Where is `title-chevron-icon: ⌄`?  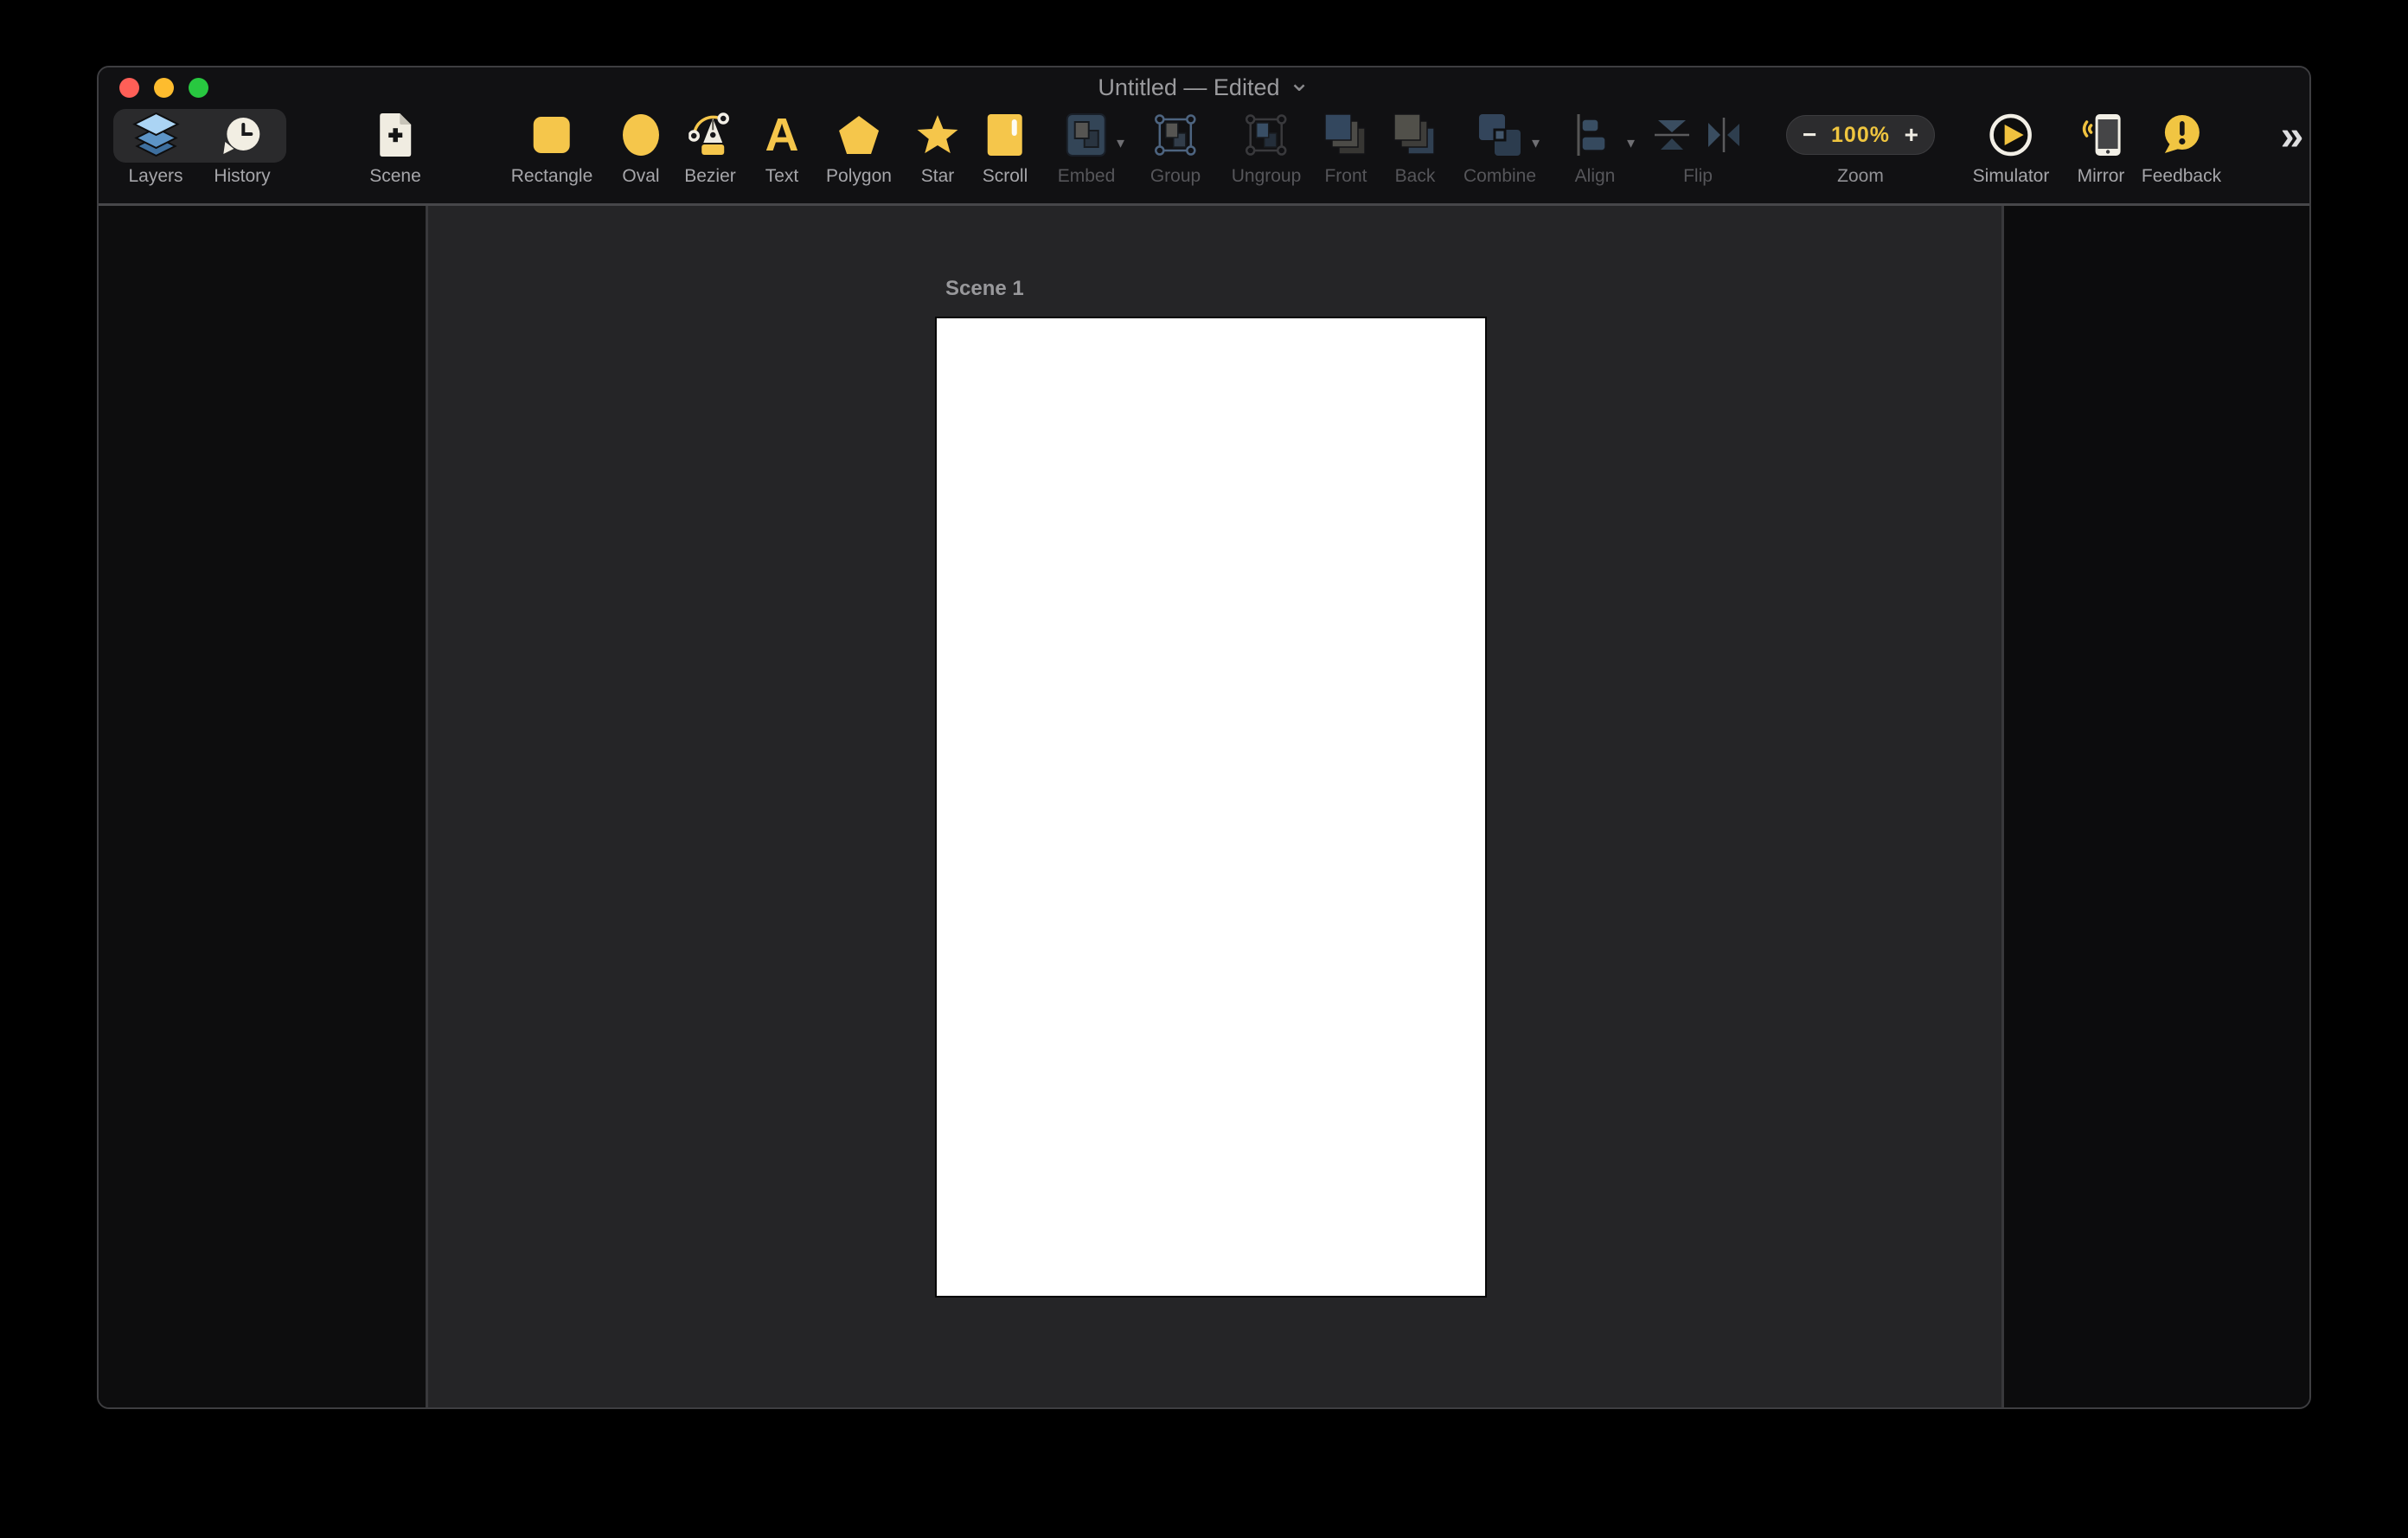 title-chevron-icon: ⌄ is located at coordinates (1299, 82).